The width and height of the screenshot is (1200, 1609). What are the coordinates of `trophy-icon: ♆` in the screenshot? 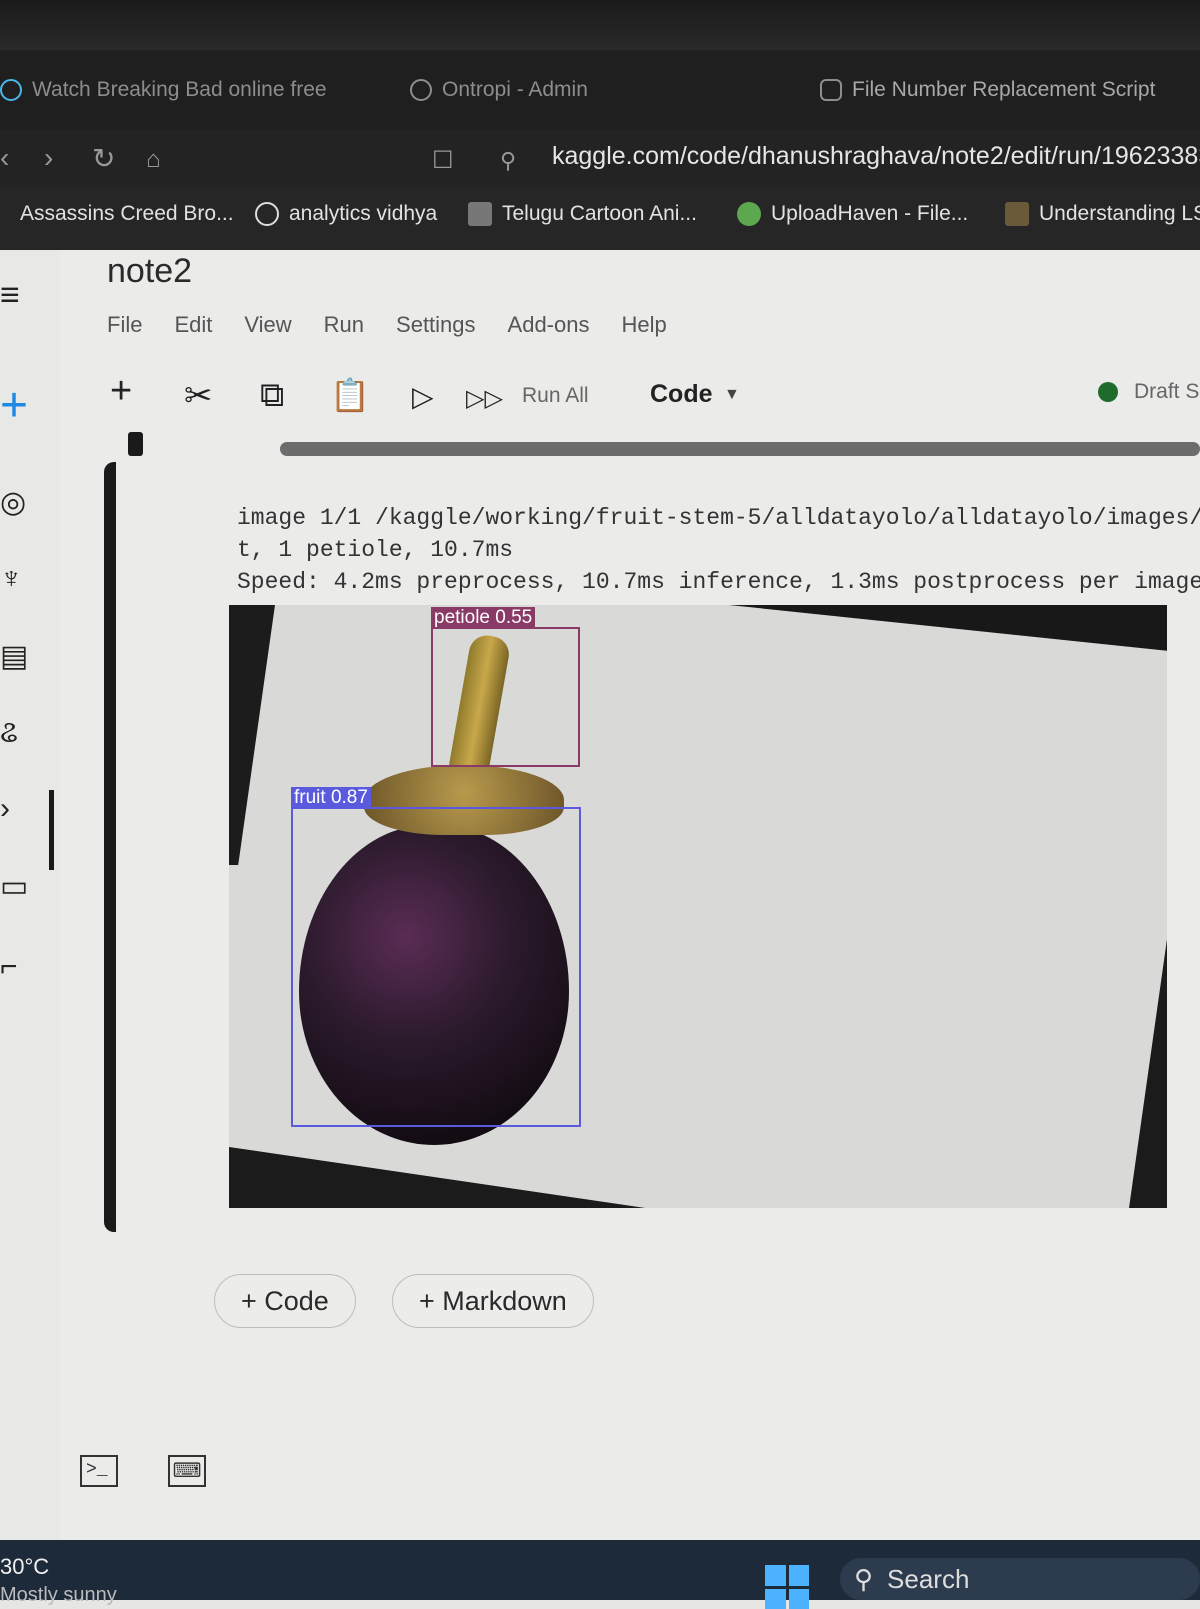 It's located at (17, 579).